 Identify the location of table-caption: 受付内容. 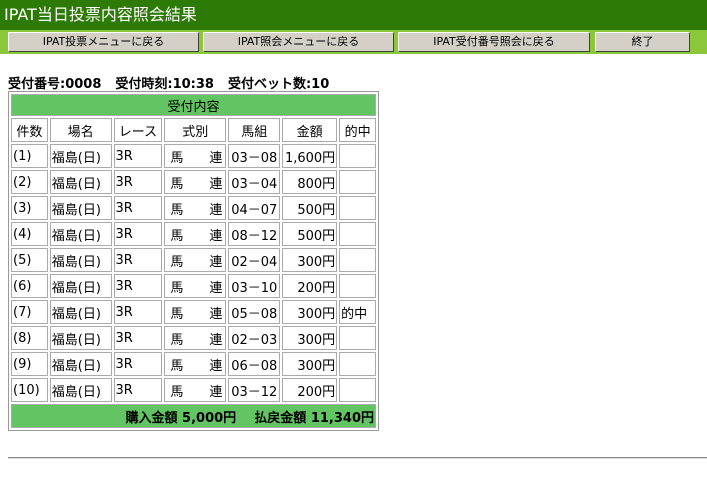
(193, 105).